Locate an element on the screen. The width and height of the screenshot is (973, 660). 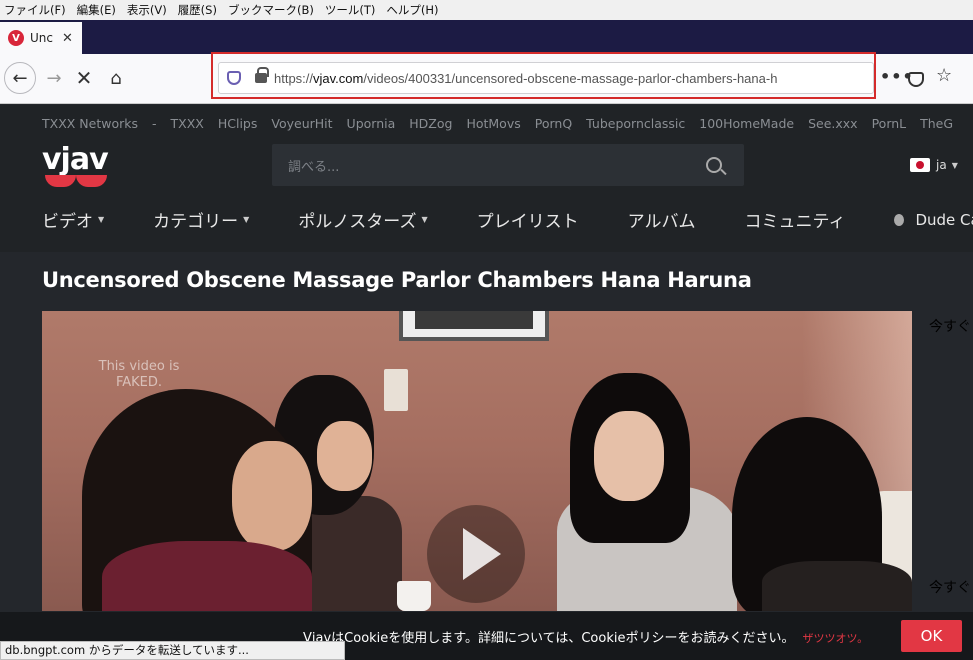
cookie-ok-button: OK is located at coordinates (931, 636).